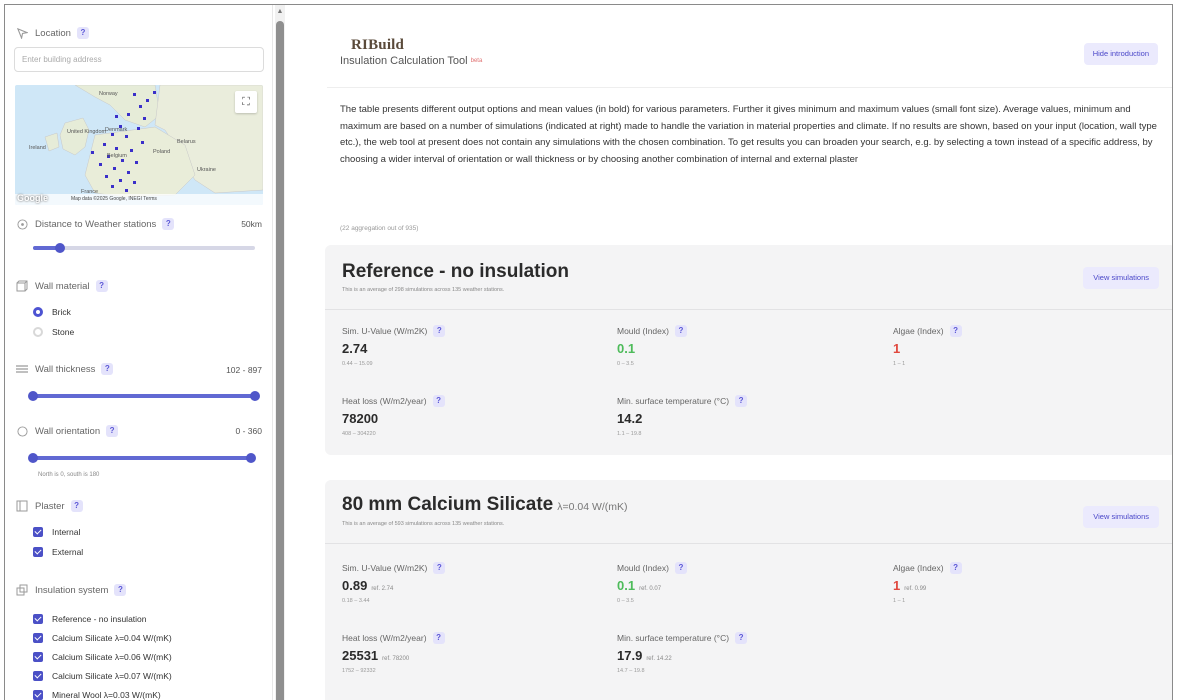 The width and height of the screenshot is (1177, 700). What do you see at coordinates (33, 396) in the screenshot?
I see `wall-thickness-min-handle` at bounding box center [33, 396].